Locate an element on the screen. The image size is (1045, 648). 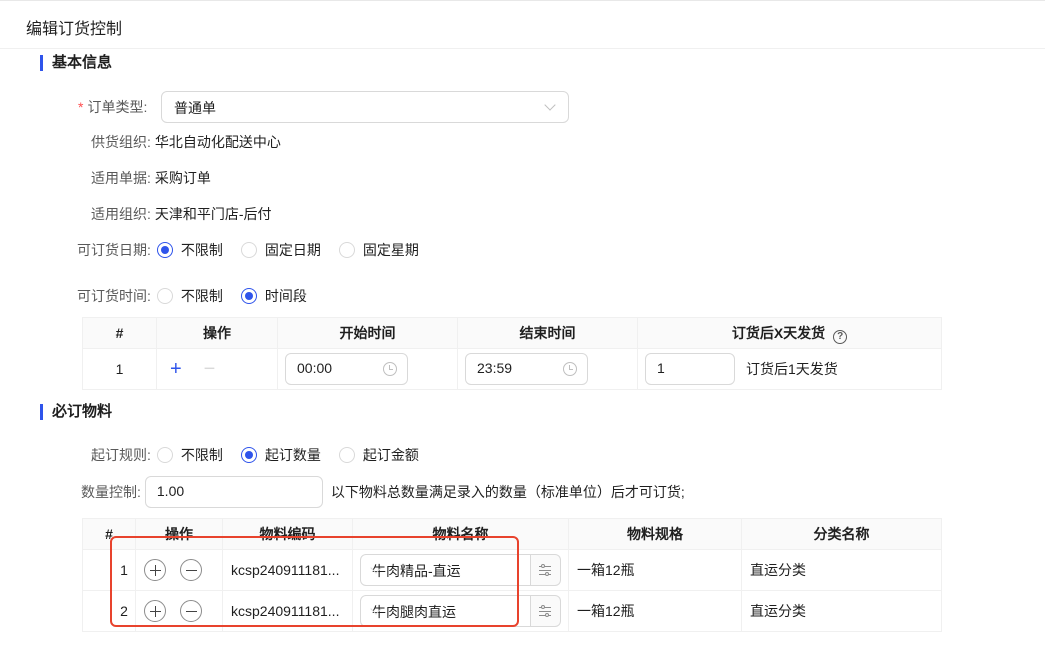
order-time-radio-group: 不限制 时间段 is located at coordinates (240, 296).